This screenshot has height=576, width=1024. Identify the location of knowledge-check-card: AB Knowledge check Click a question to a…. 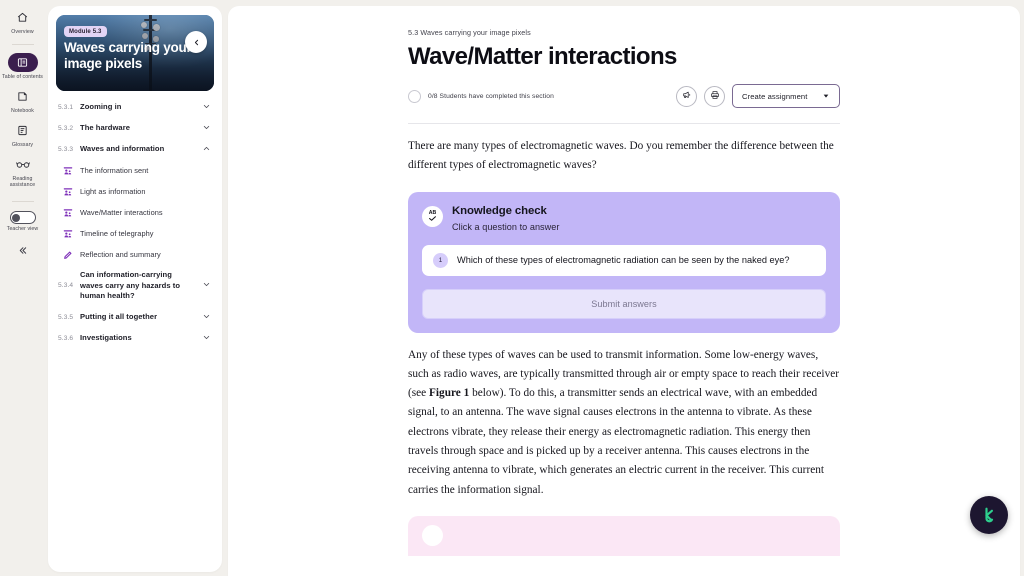
(624, 262).